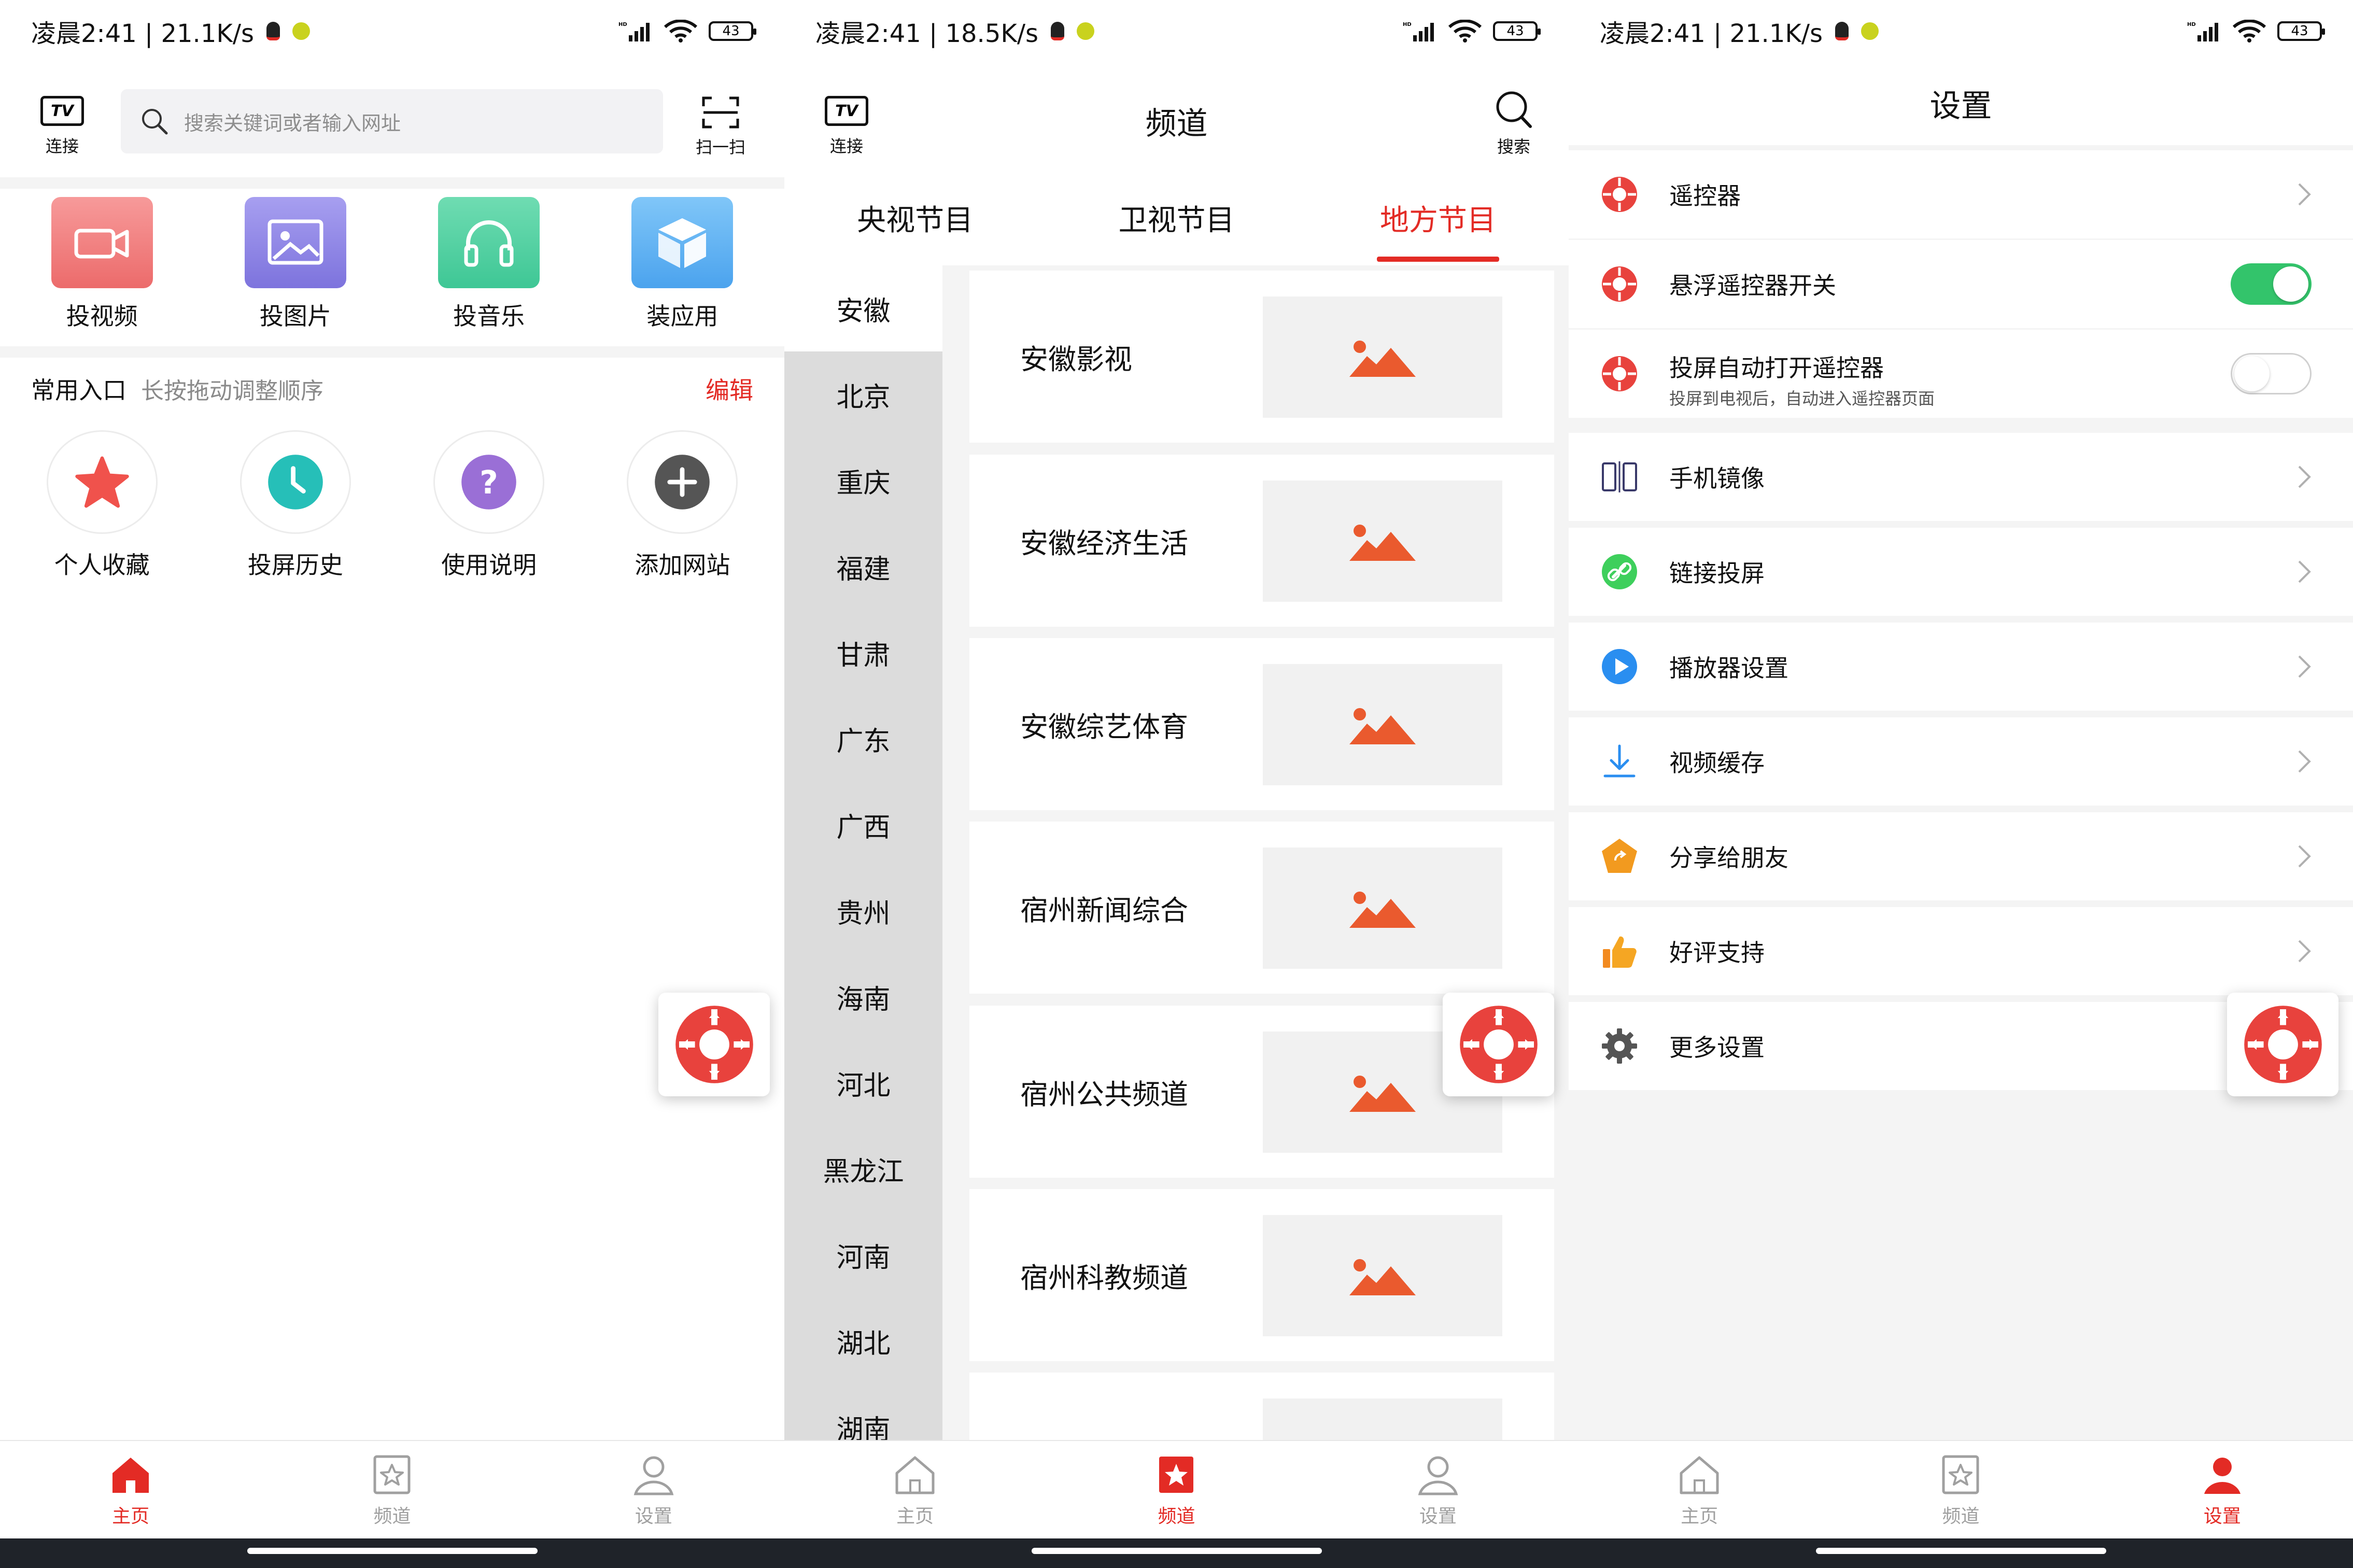 This screenshot has height=1568, width=2353. Describe the element at coordinates (863, 567) in the screenshot. I see `province-item: 福建` at that location.